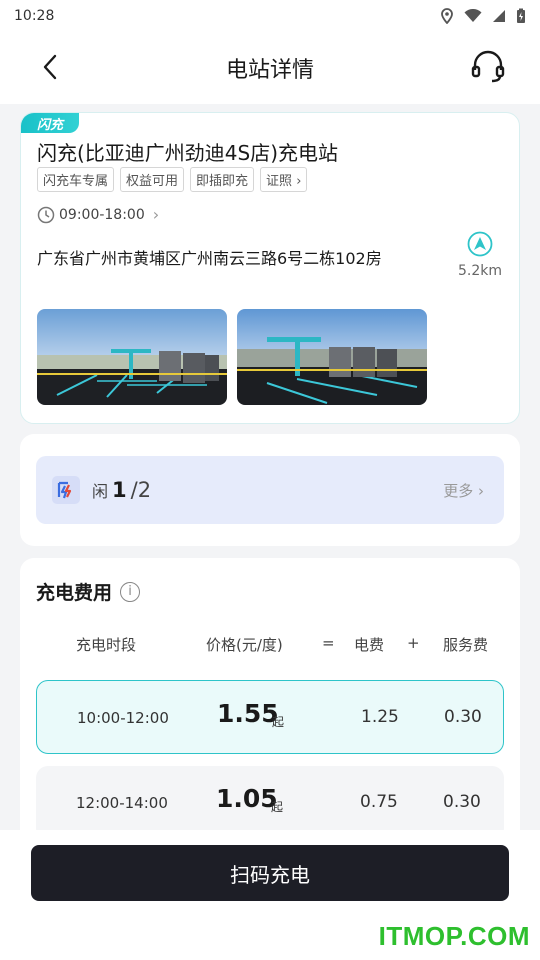 This screenshot has width=540, height=960. I want to click on fee-electricity: 0.75, so click(379, 802).